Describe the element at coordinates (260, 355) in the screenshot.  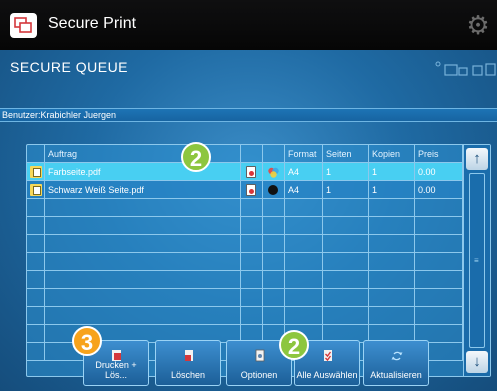
I see `options-icon` at that location.